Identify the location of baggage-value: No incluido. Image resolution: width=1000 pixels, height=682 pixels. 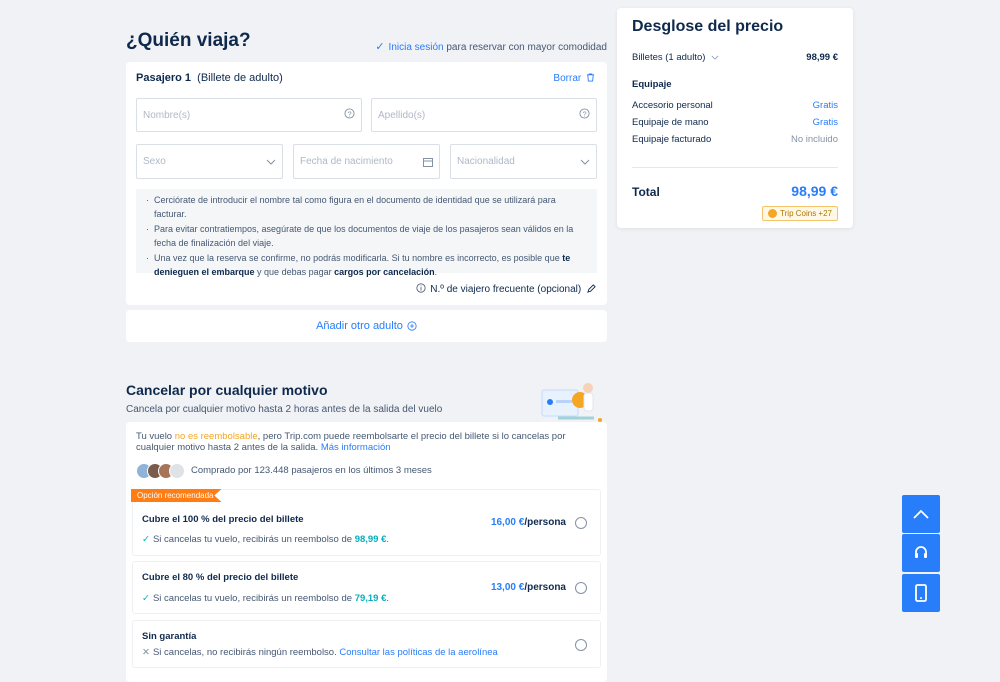
(814, 139).